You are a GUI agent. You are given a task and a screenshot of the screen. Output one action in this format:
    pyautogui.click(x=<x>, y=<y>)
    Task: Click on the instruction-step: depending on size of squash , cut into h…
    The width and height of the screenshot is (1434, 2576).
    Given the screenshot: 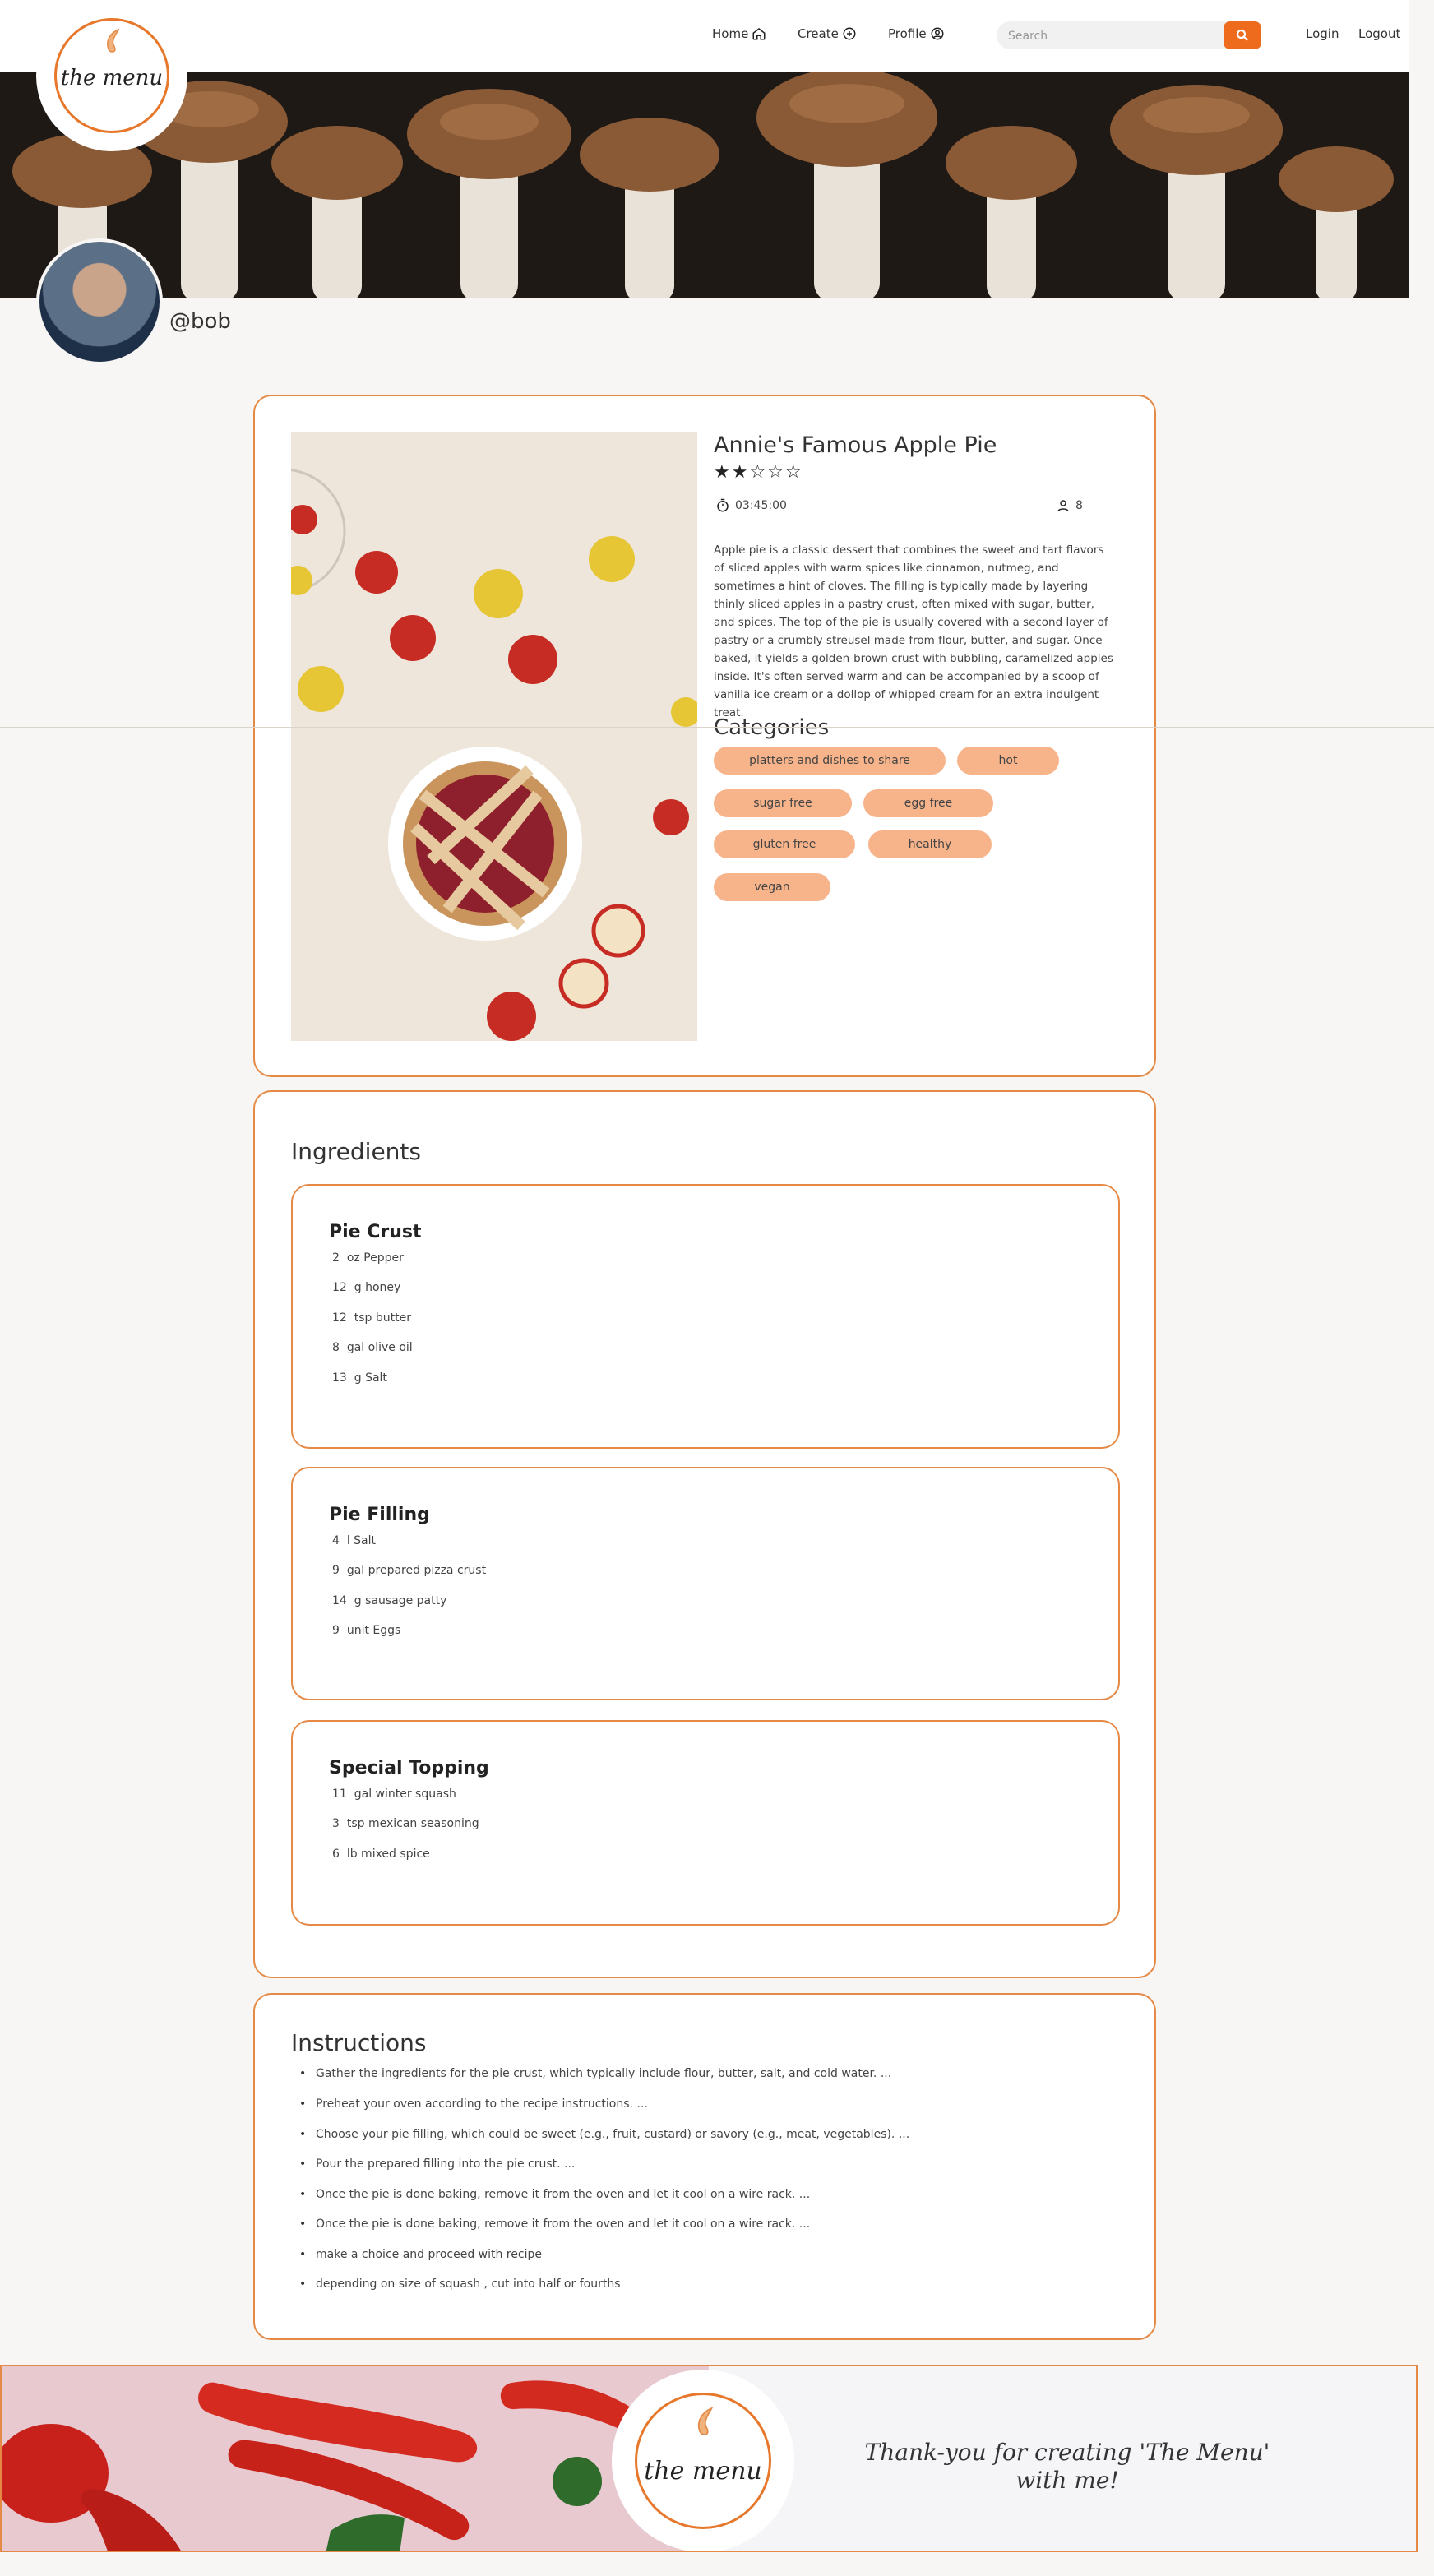 What is the action you would take?
    pyautogui.click(x=459, y=2284)
    